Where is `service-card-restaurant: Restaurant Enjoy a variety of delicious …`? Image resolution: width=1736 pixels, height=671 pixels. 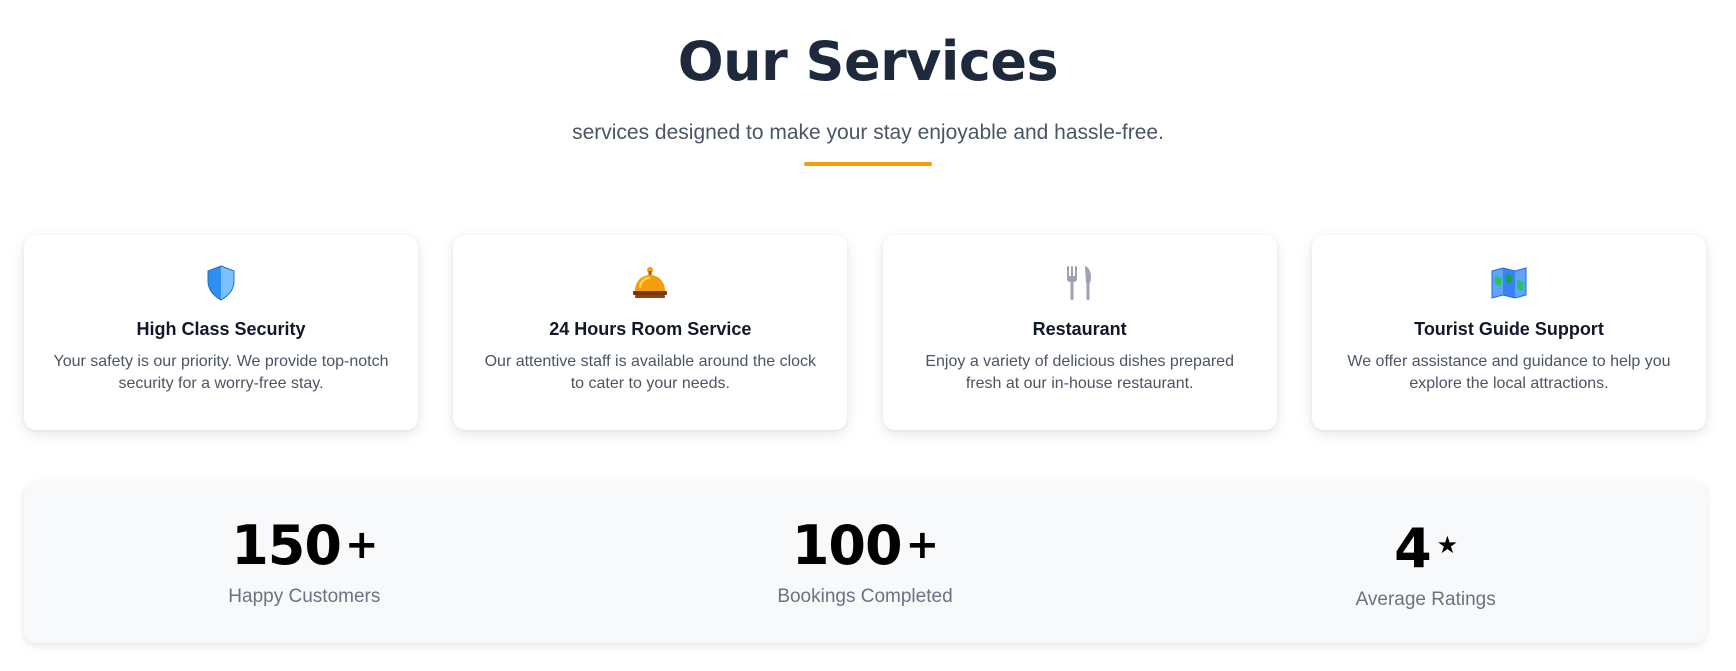 service-card-restaurant: Restaurant Enjoy a variety of delicious … is located at coordinates (1079, 332).